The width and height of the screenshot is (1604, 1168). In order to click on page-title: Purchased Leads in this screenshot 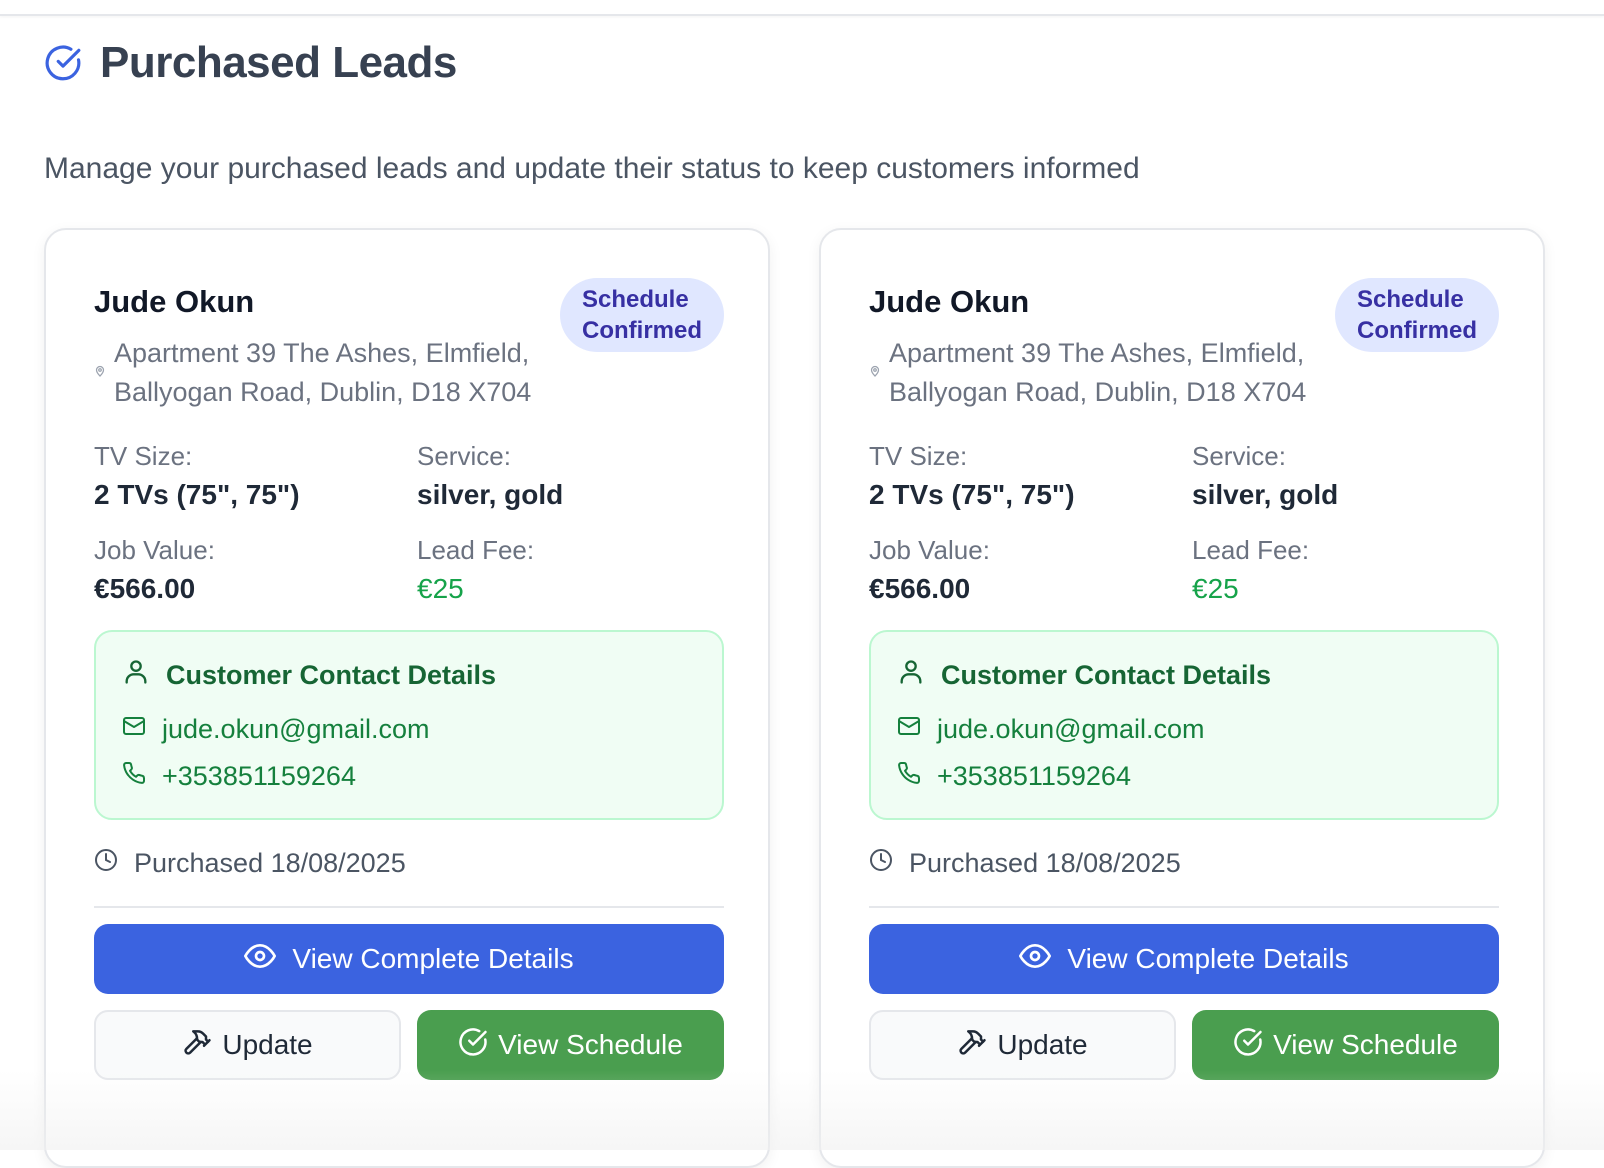, I will do `click(278, 62)`.